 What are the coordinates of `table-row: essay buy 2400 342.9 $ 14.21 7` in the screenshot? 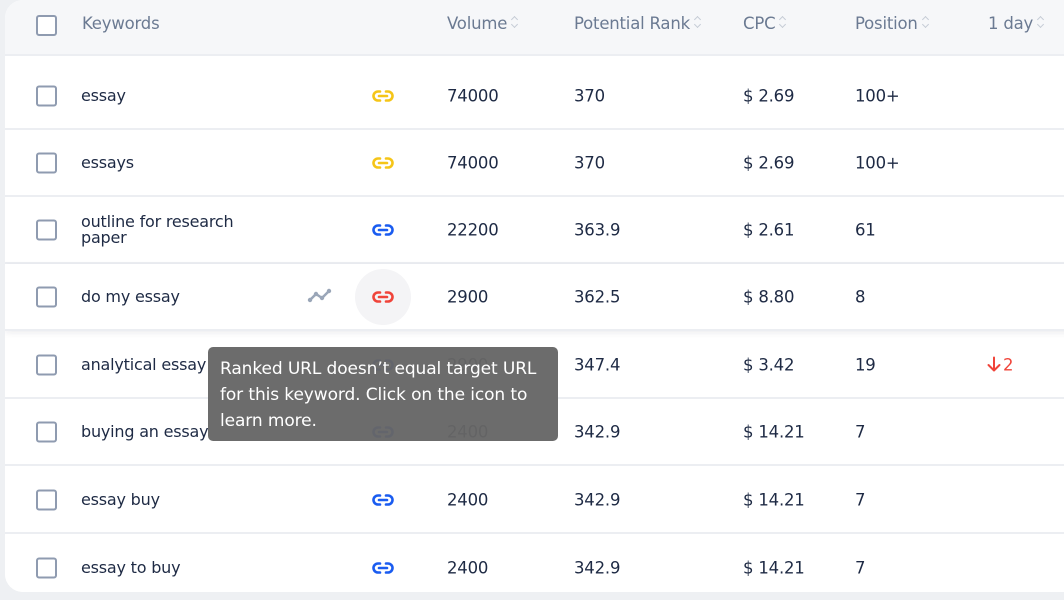 It's located at (534, 500).